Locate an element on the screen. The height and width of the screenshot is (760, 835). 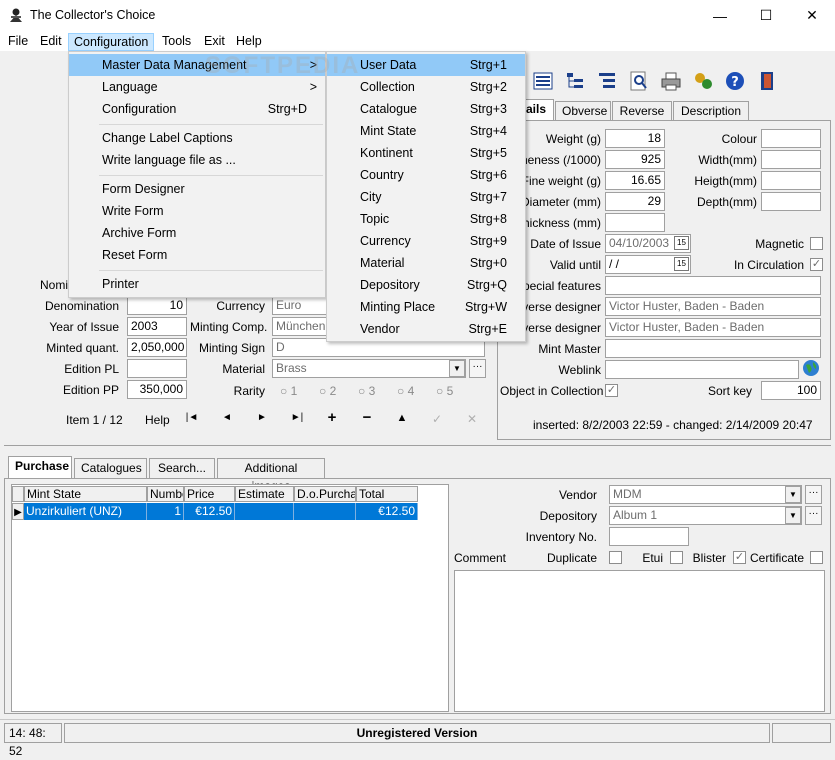
column-header-purchase-date: D.o.Purchas is located at coordinates (325, 494).